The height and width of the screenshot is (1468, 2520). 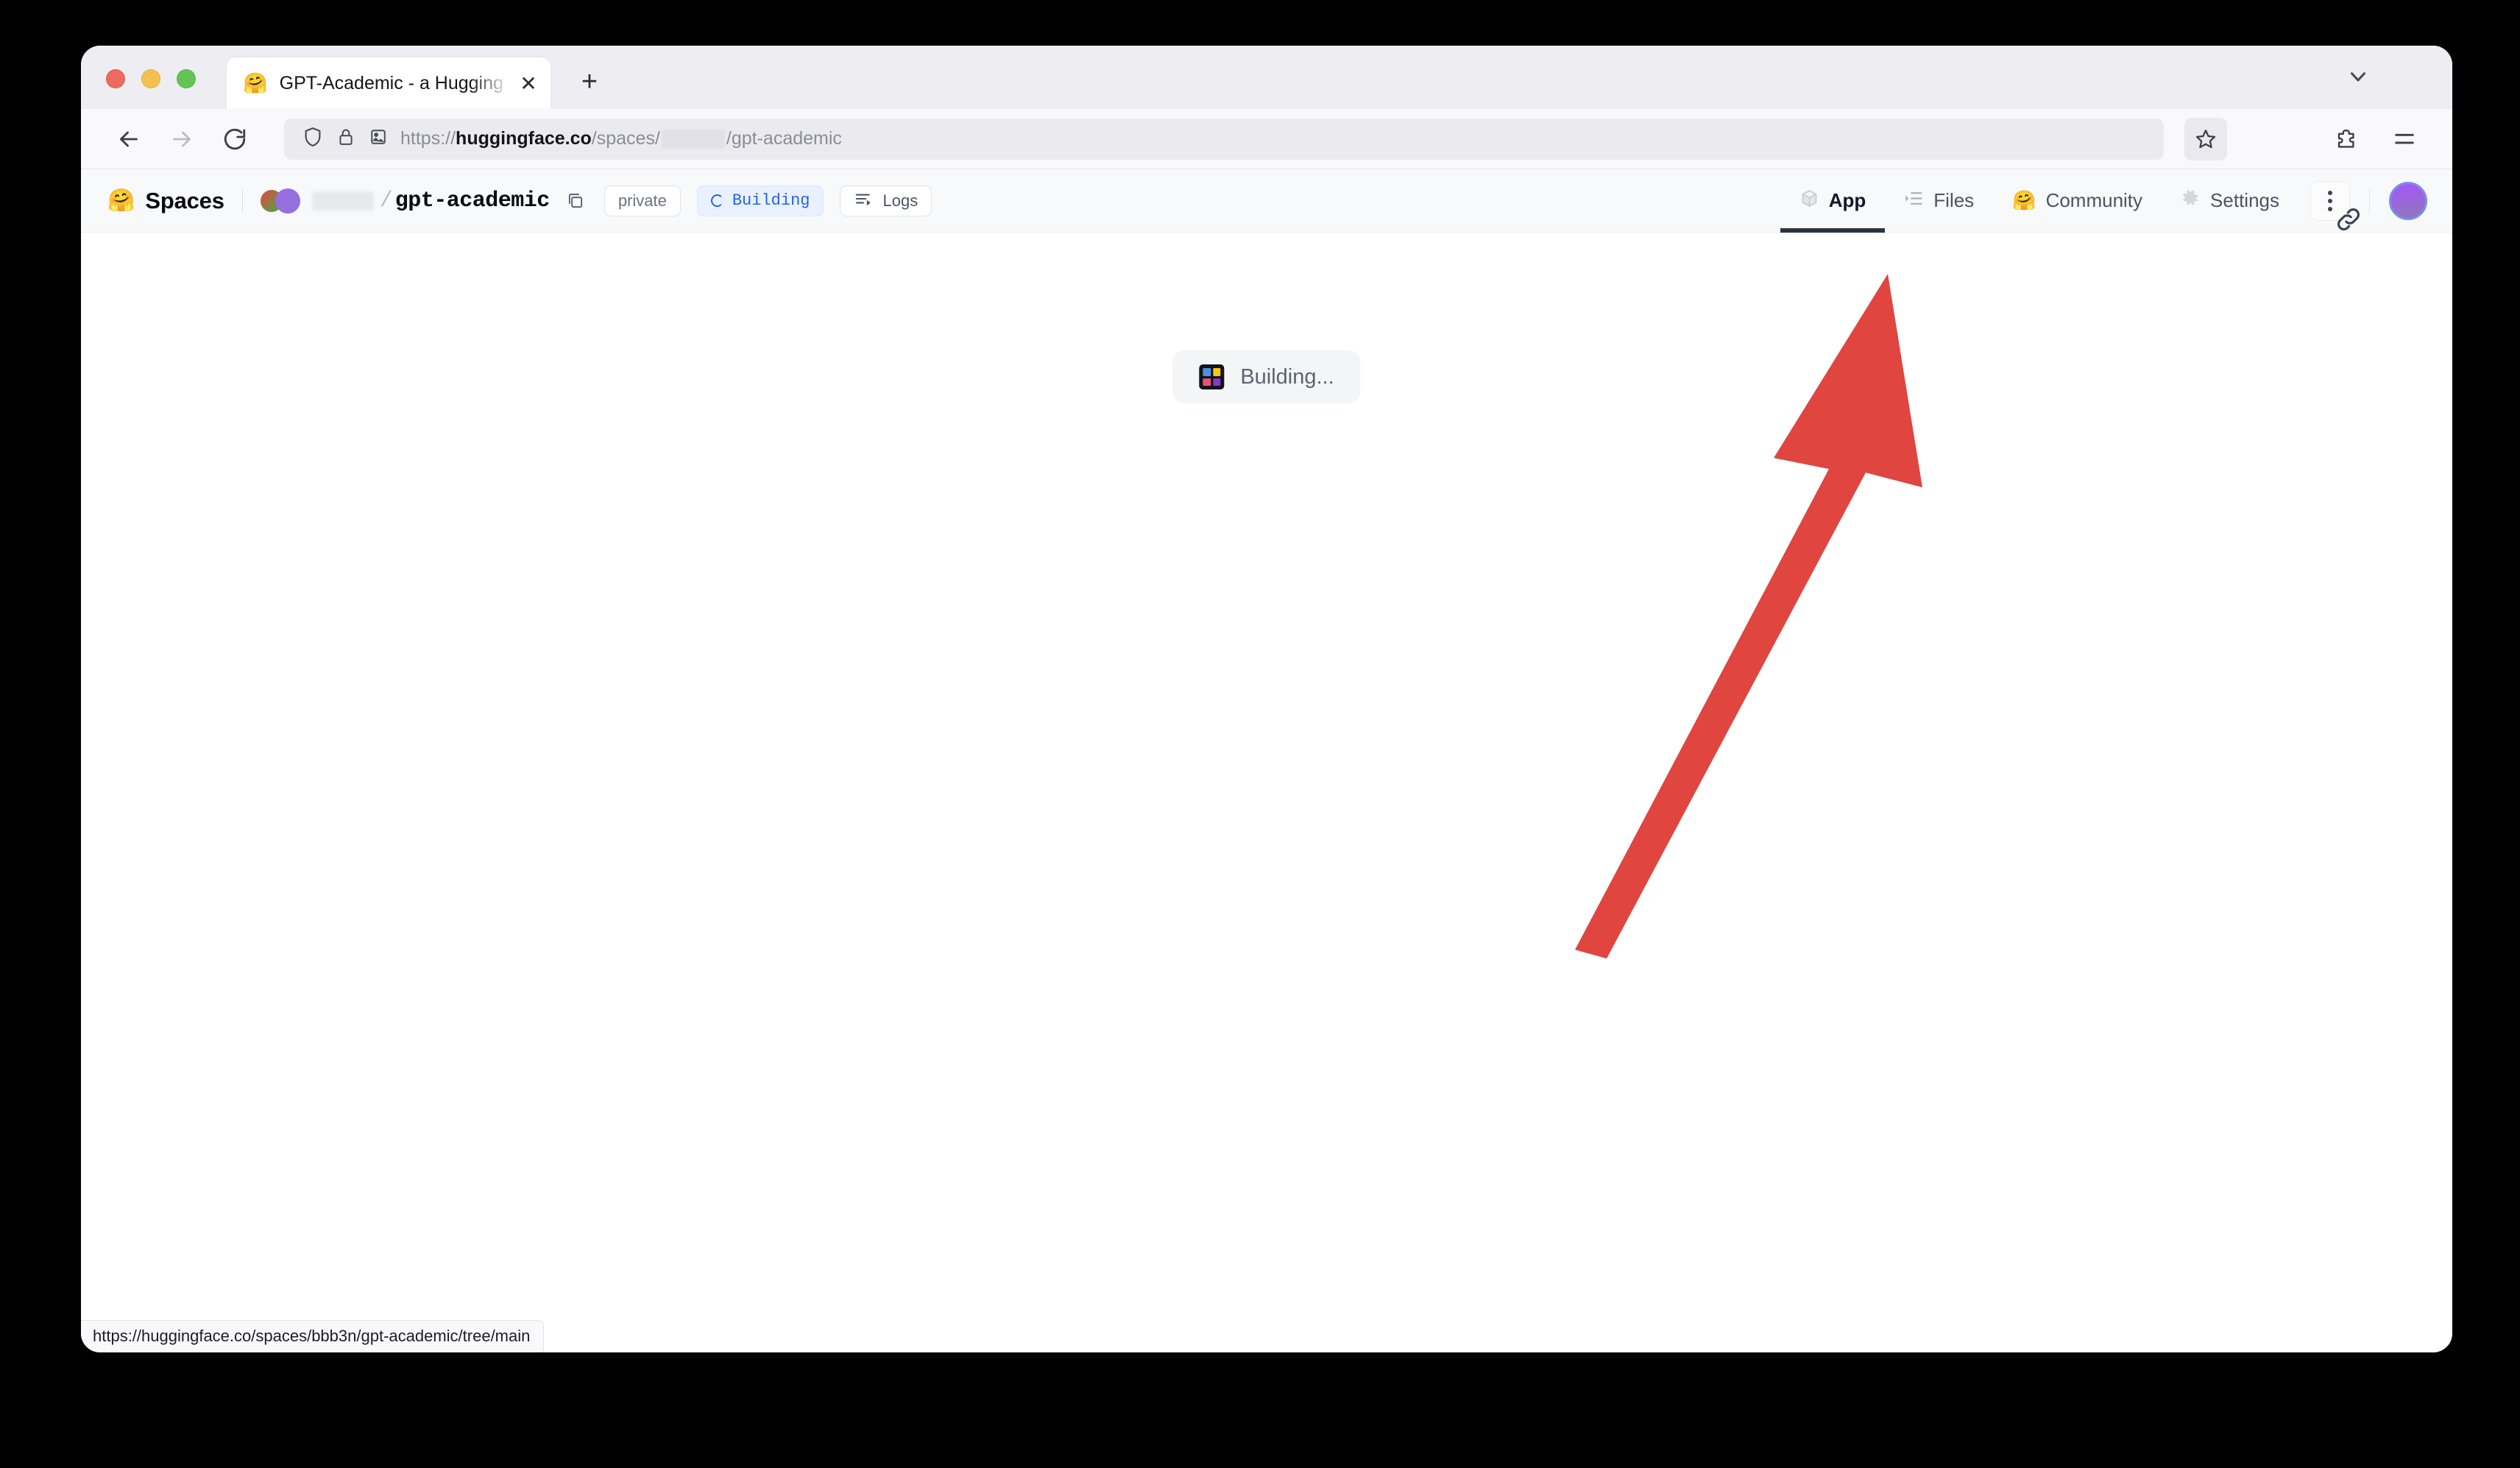 I want to click on lock-icon, so click(x=346, y=139).